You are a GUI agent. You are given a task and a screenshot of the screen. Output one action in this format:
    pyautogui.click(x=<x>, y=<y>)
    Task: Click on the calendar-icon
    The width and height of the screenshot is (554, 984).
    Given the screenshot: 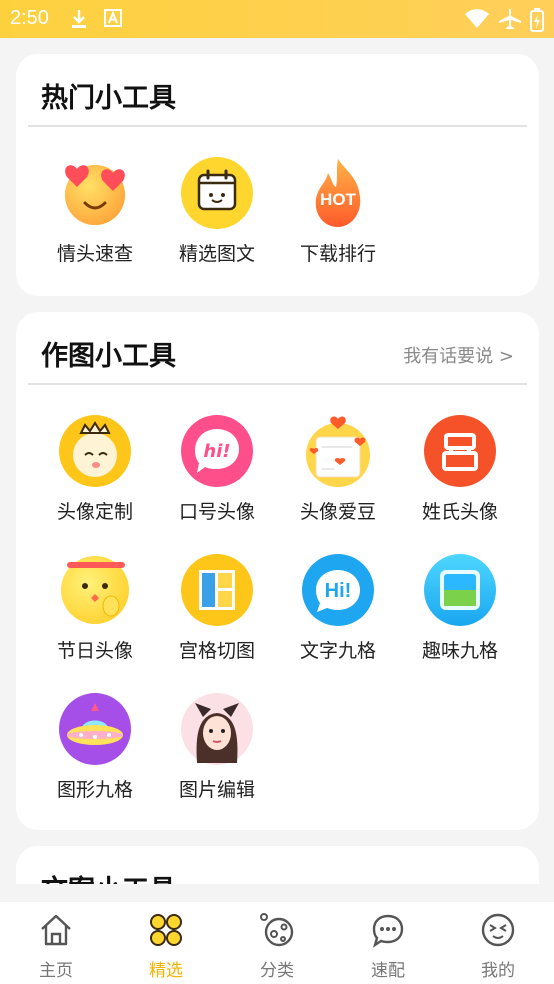 What is the action you would take?
    pyautogui.click(x=217, y=193)
    